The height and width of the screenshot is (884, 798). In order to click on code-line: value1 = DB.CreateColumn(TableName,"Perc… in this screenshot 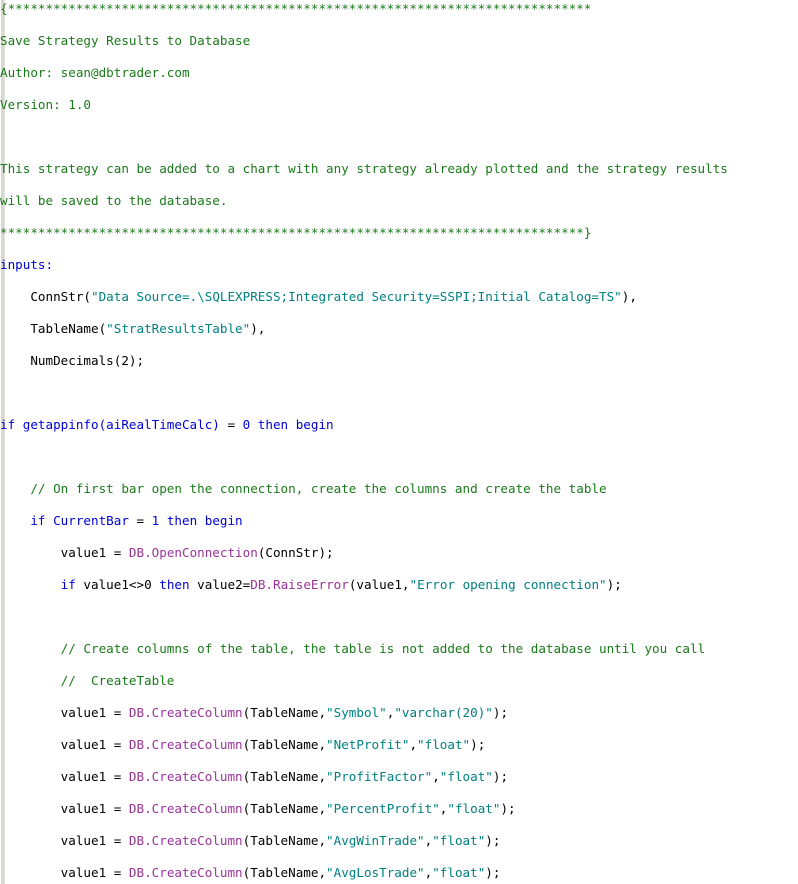, I will do `click(399, 809)`.